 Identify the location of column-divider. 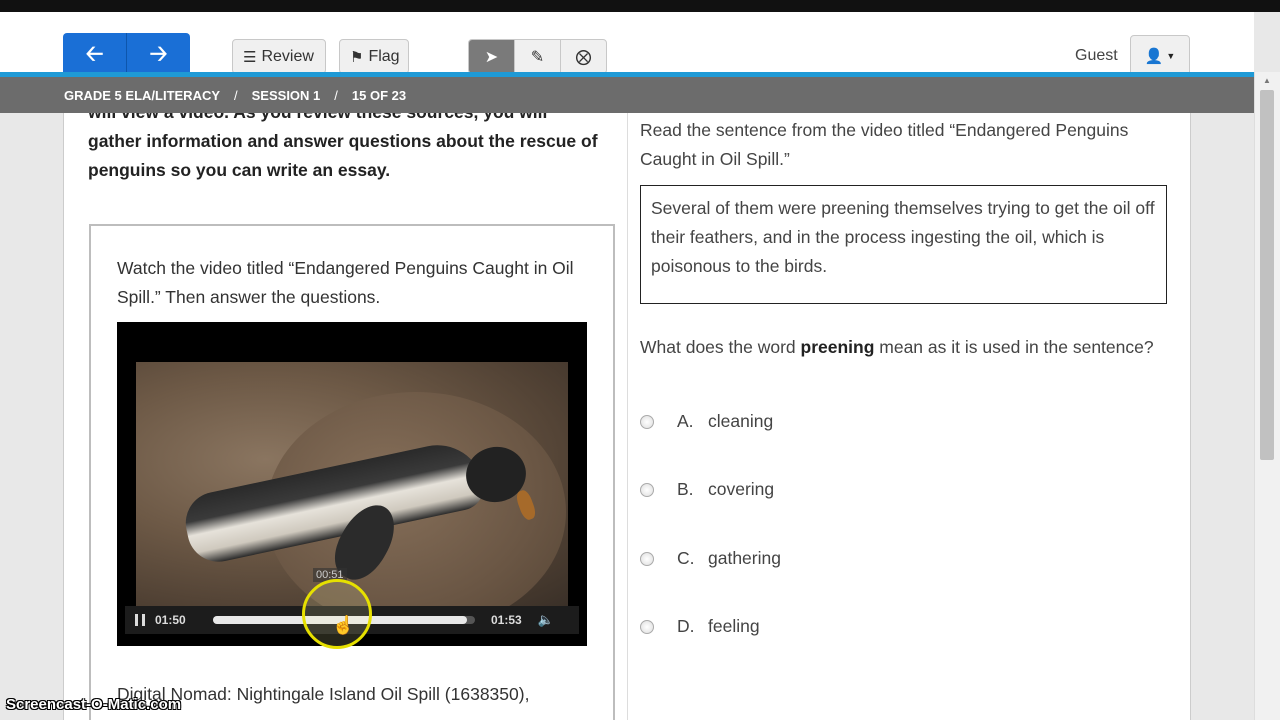
(627, 416).